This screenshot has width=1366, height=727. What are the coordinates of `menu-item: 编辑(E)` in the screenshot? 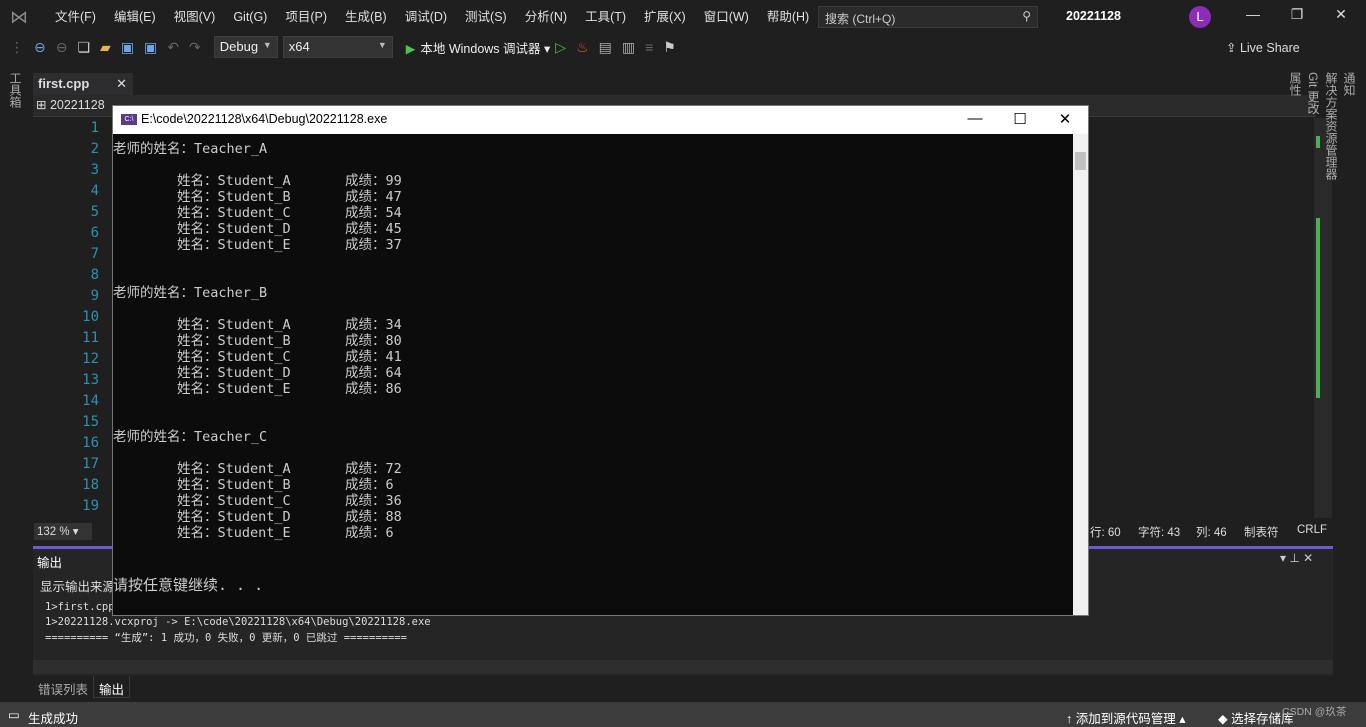 It's located at (135, 17).